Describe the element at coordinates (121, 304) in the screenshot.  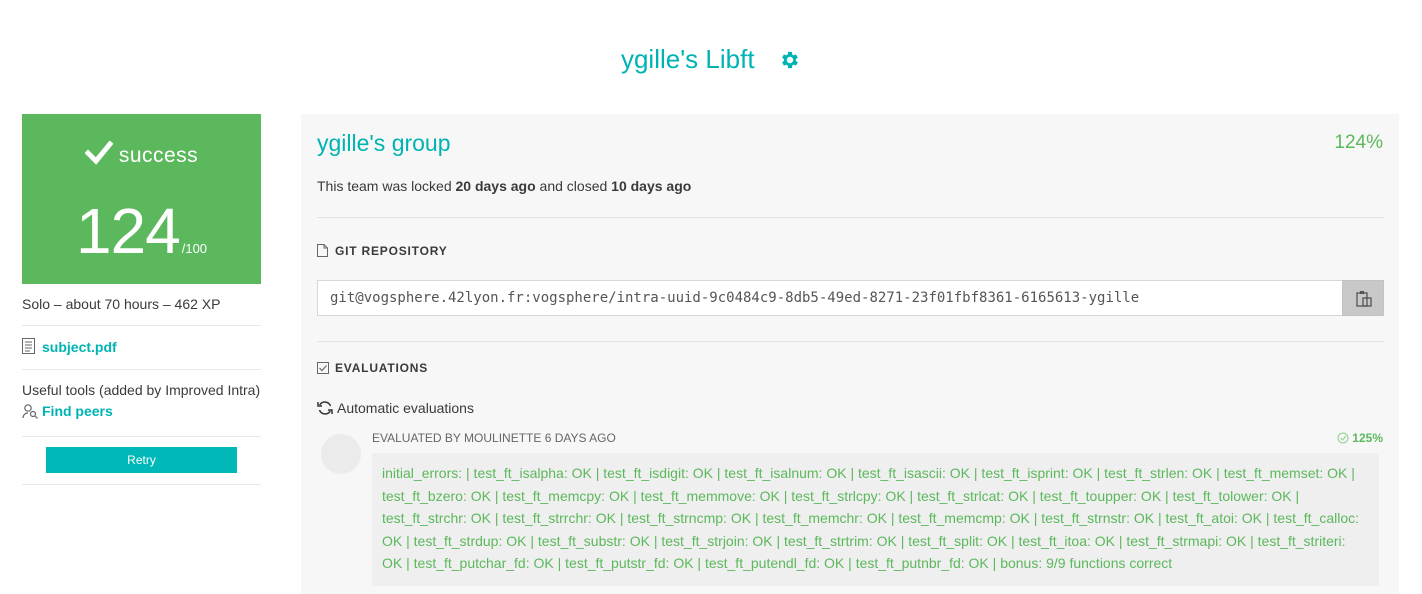
I see `project-meta-text: Solo – about 70 hours – 462 XP` at that location.